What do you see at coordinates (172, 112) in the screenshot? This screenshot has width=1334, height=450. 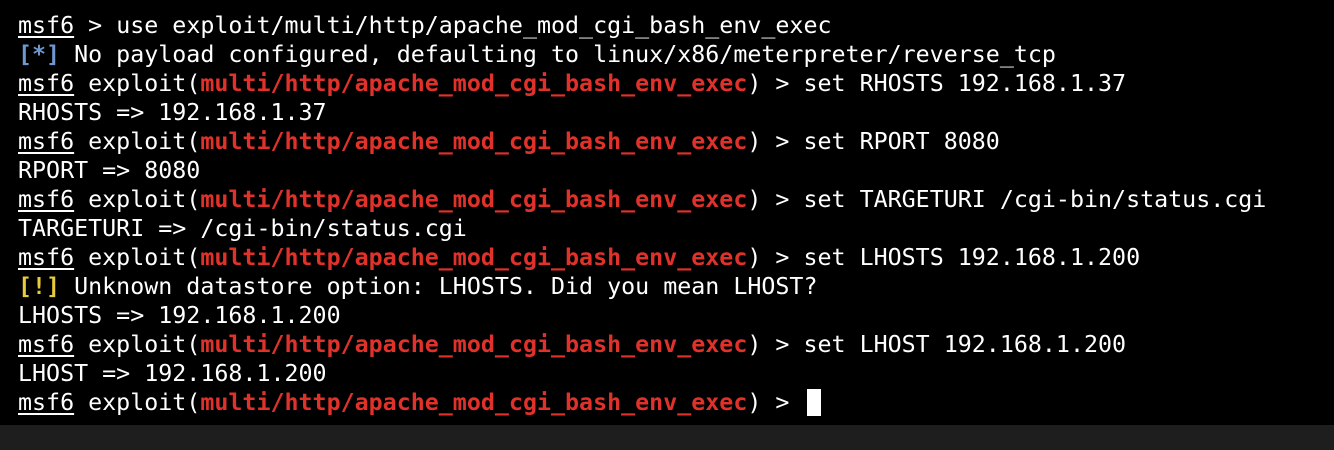 I see `output-text: RHOSTS => 192.168.1.37` at bounding box center [172, 112].